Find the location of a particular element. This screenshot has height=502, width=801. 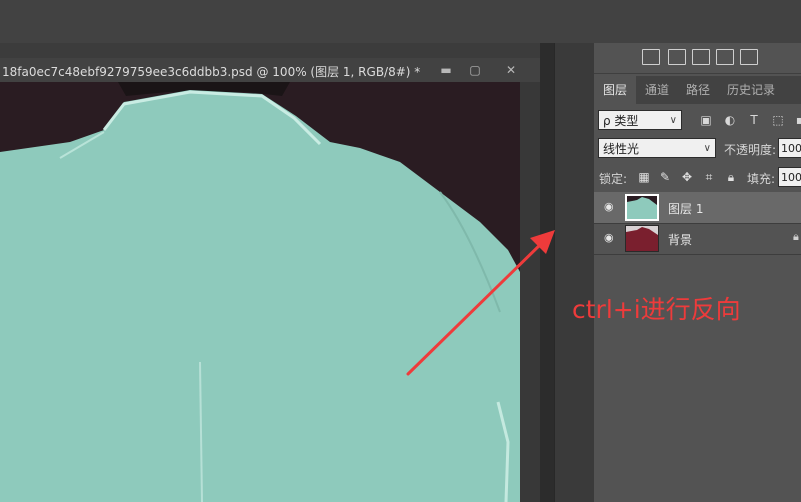

layer-row: ◉ 图层 1 is located at coordinates (697, 208).